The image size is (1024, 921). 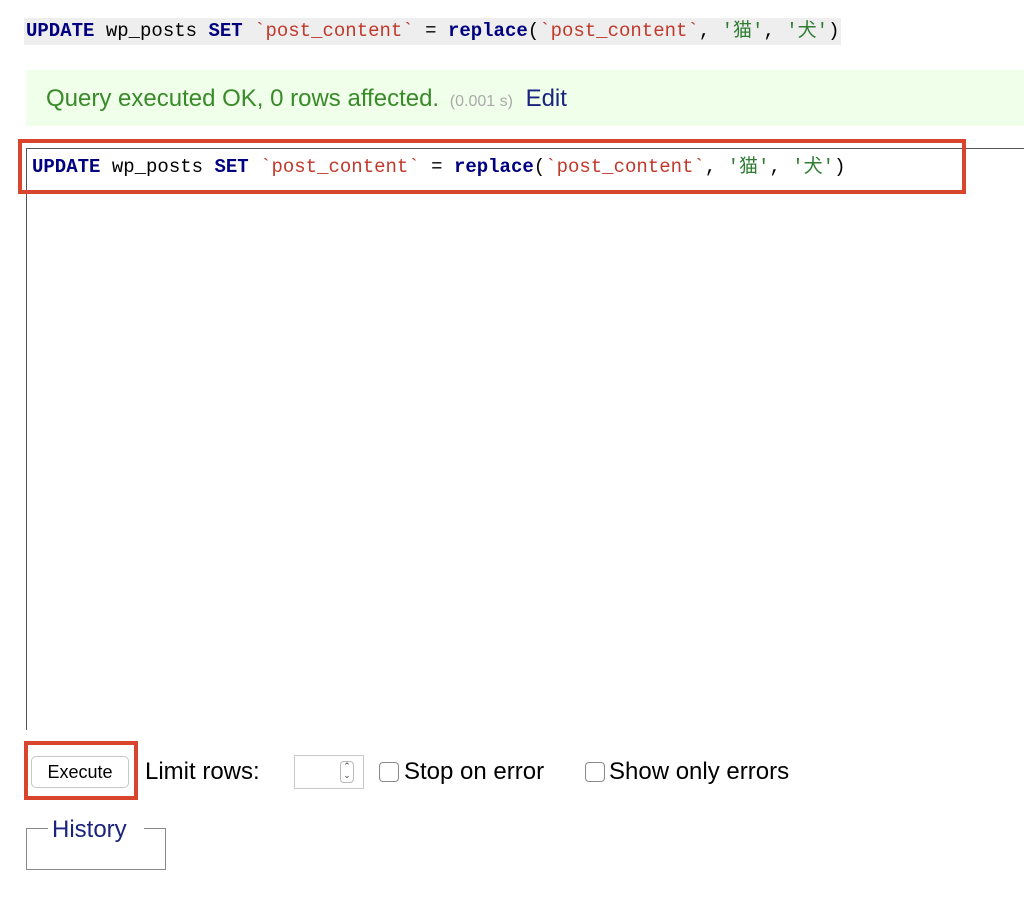 I want to click on sql-column: `post_content`, so click(x=334, y=31).